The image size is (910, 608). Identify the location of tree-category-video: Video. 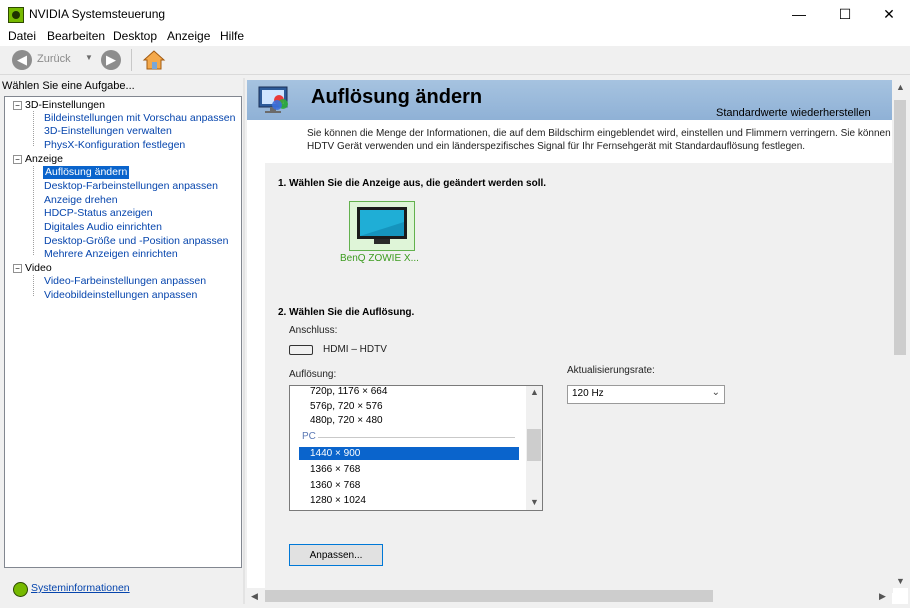
(38, 268).